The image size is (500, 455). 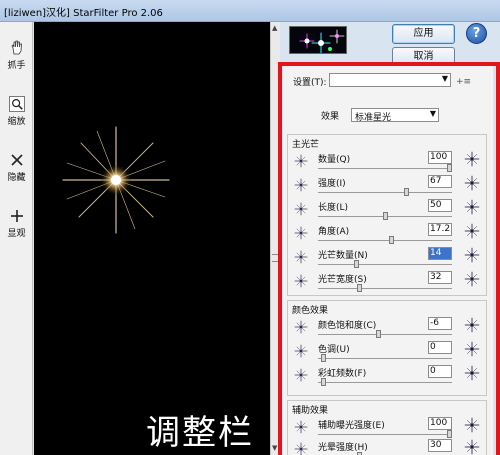 What do you see at coordinates (476, 33) in the screenshot?
I see `help-icon: ?` at bounding box center [476, 33].